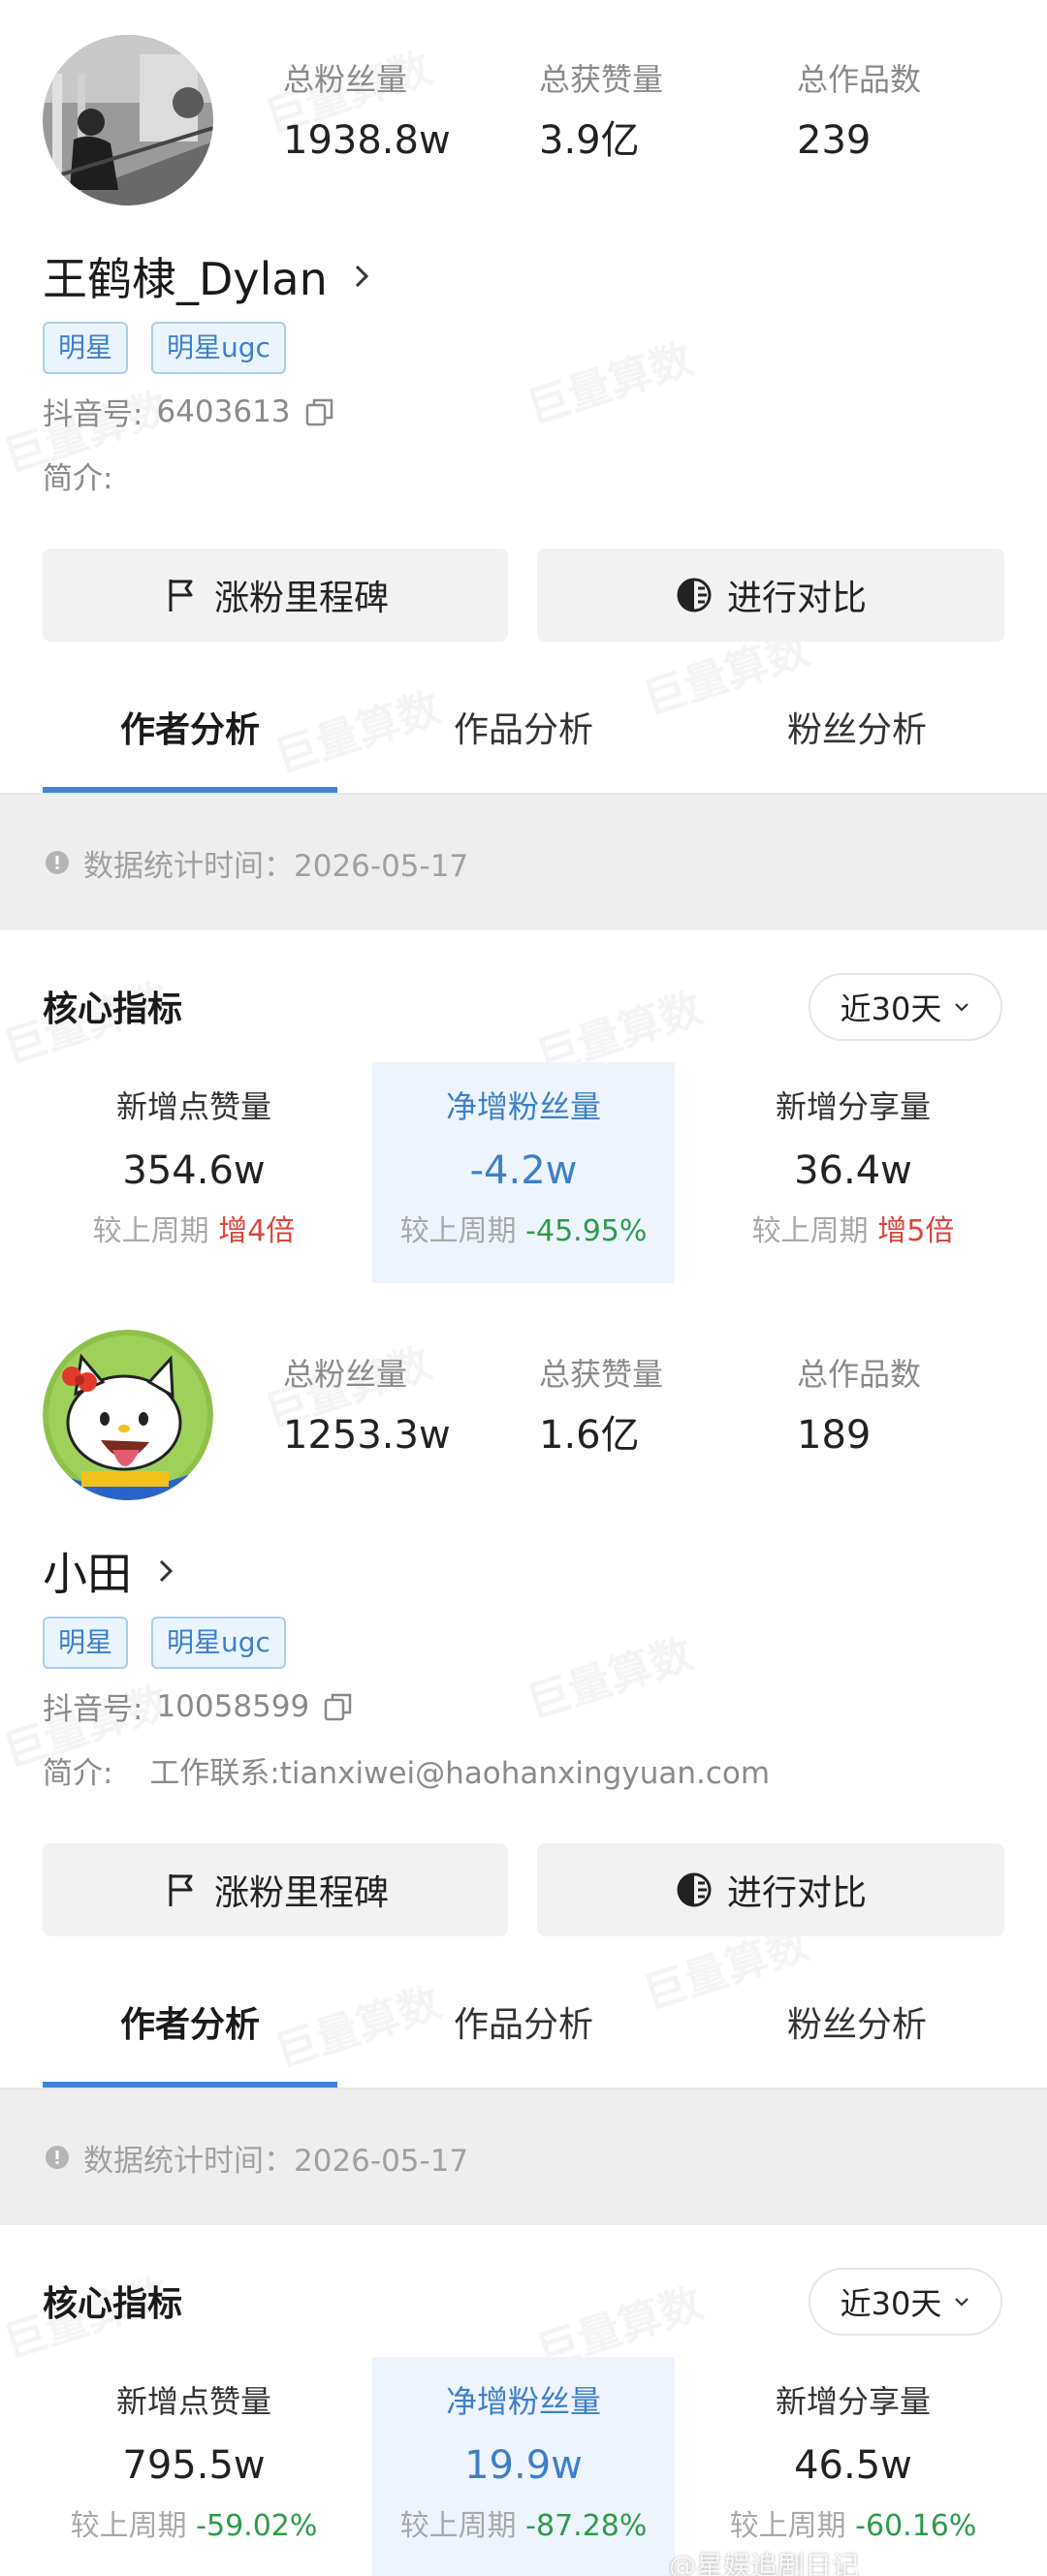 Image resolution: width=1047 pixels, height=2576 pixels. I want to click on stat-time-text: 数据统计时间：2026-05-17, so click(276, 866).